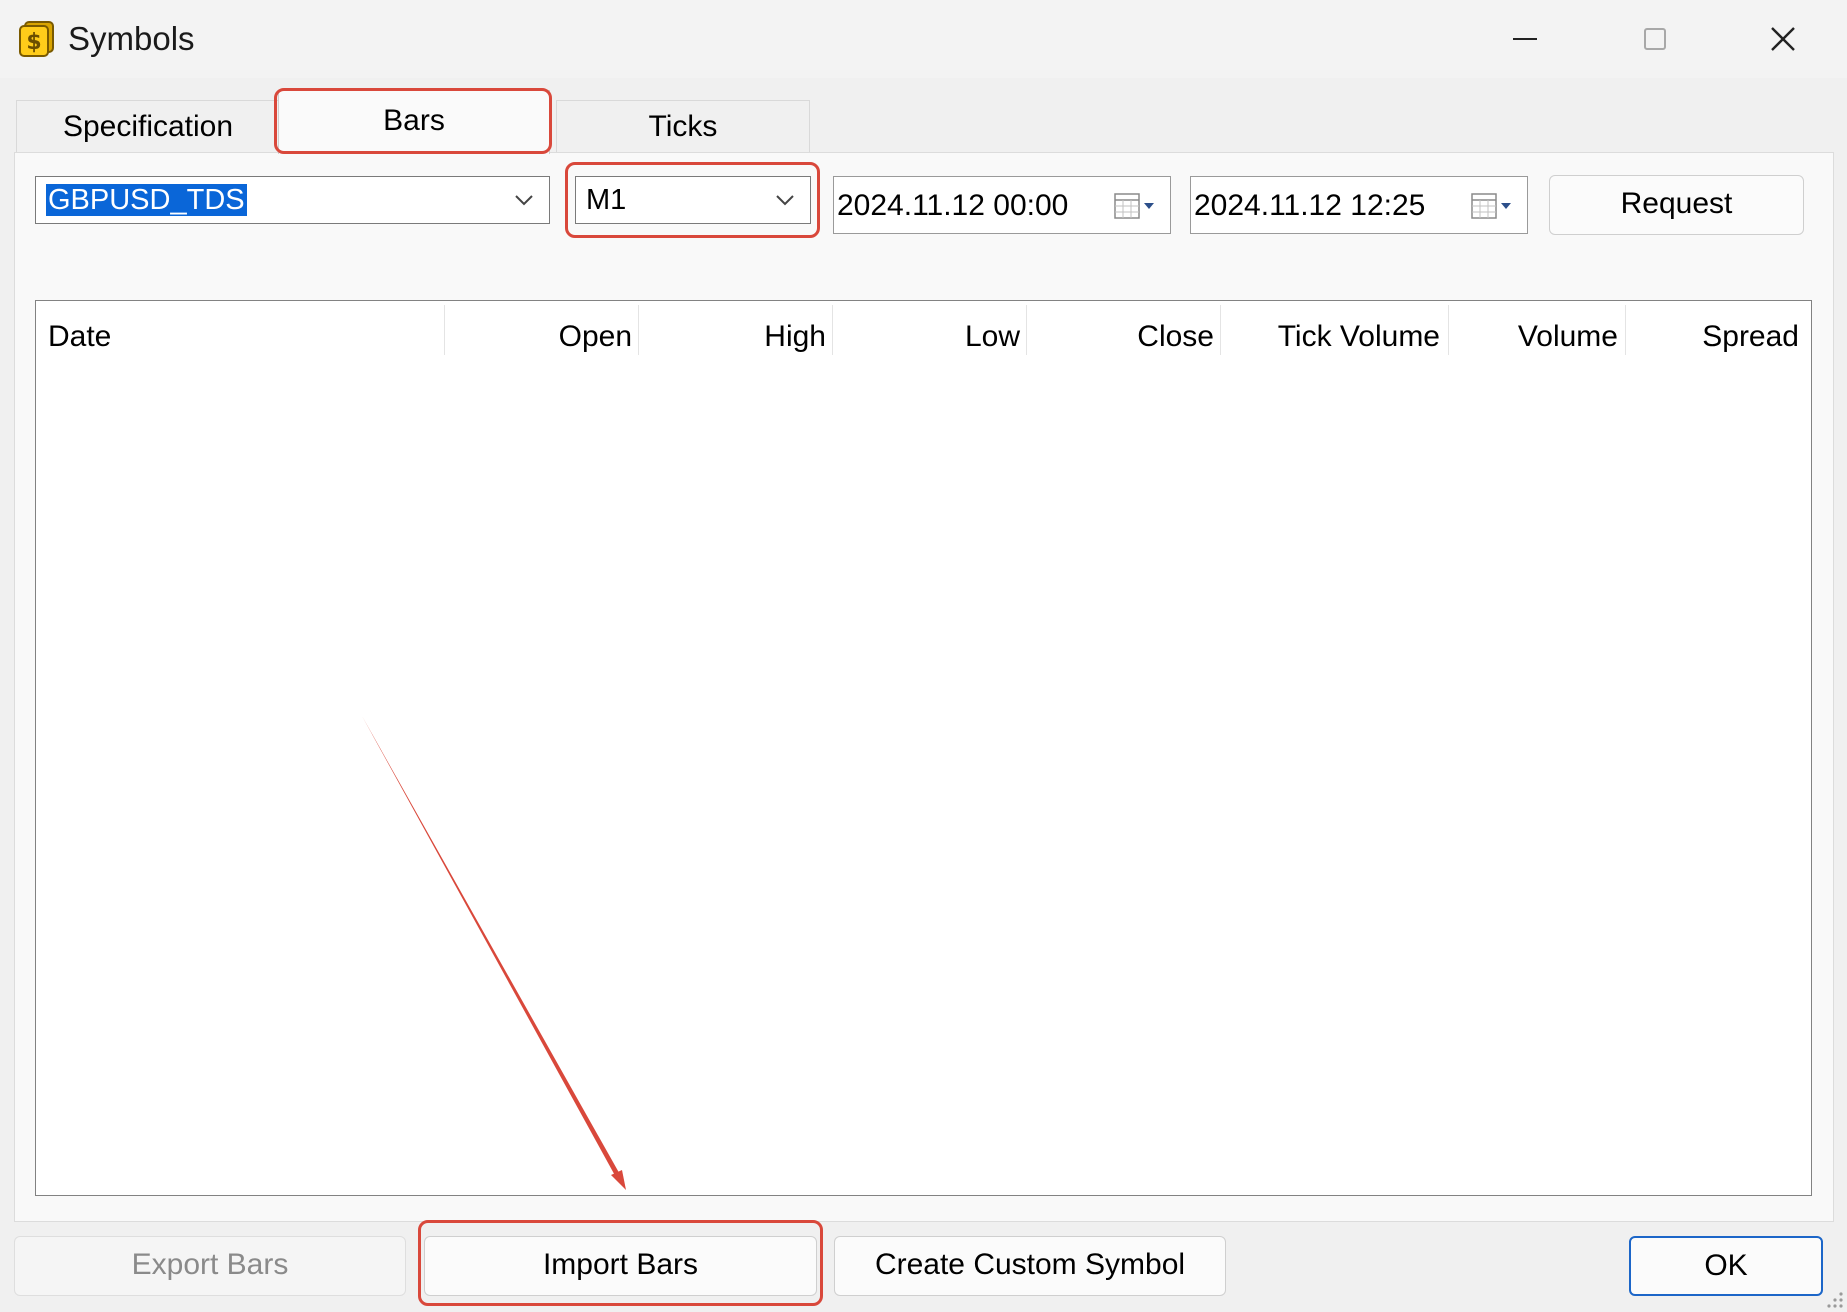 This screenshot has width=1847, height=1312. I want to click on request-button: Request, so click(1676, 205).